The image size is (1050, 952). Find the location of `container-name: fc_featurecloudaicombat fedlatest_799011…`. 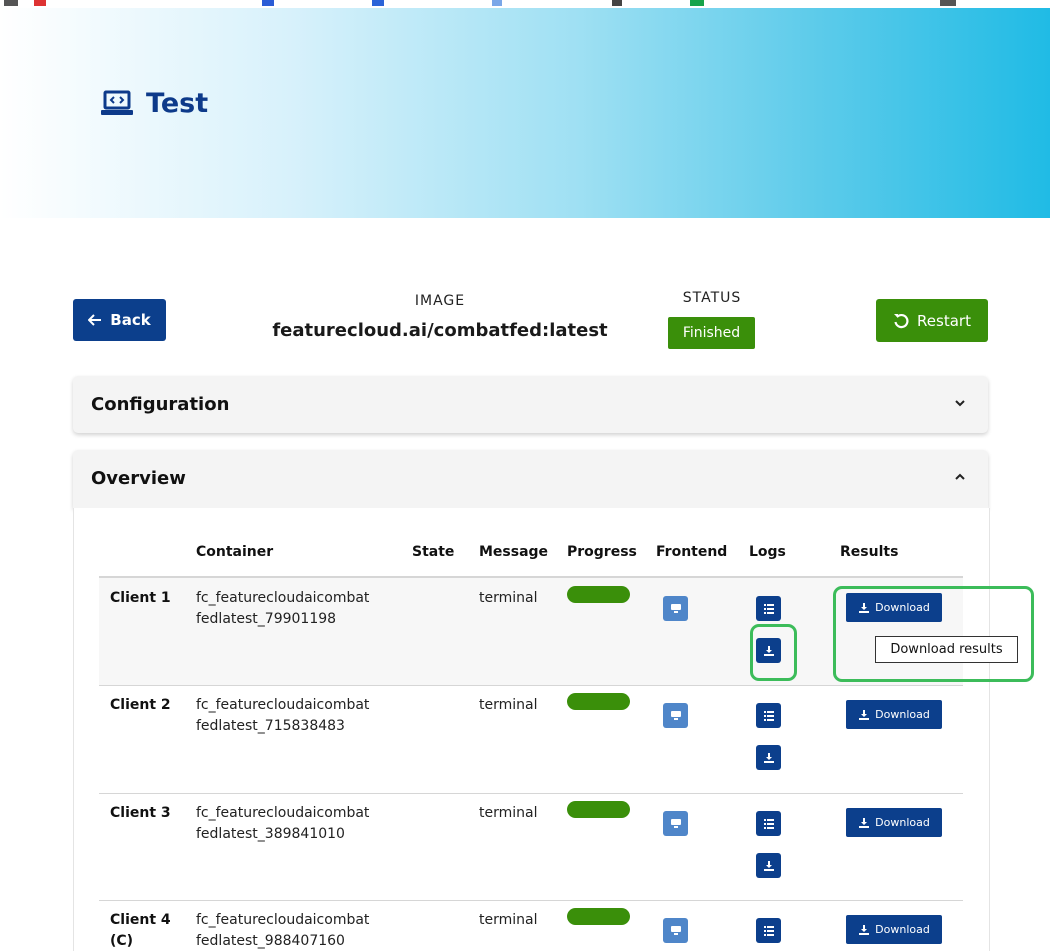

container-name: fc_featurecloudaicombat fedlatest_799011… is located at coordinates (282, 609).